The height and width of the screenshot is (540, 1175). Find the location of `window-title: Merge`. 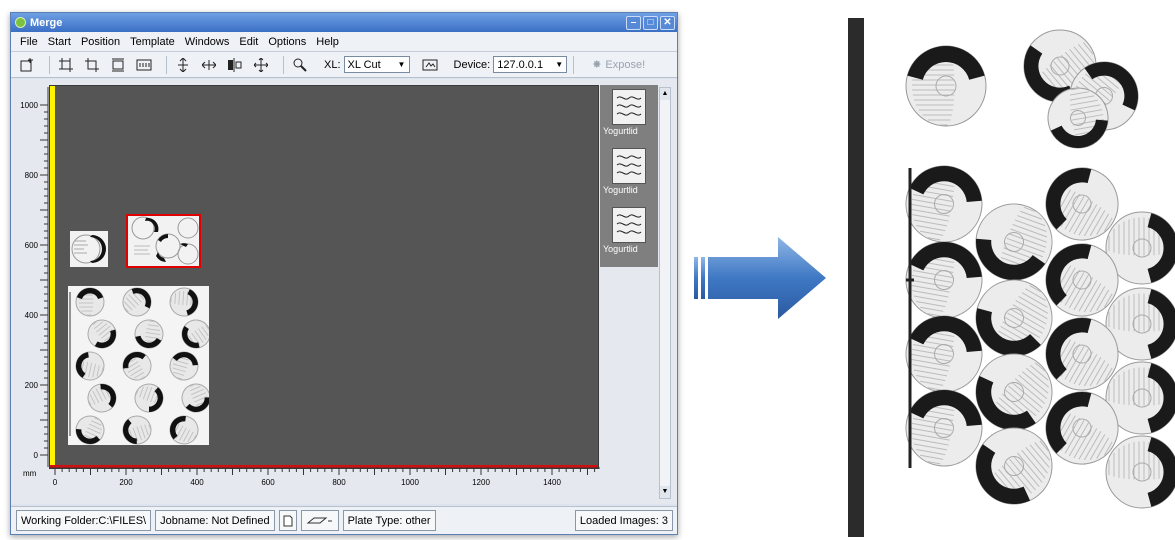

window-title: Merge is located at coordinates (328, 23).